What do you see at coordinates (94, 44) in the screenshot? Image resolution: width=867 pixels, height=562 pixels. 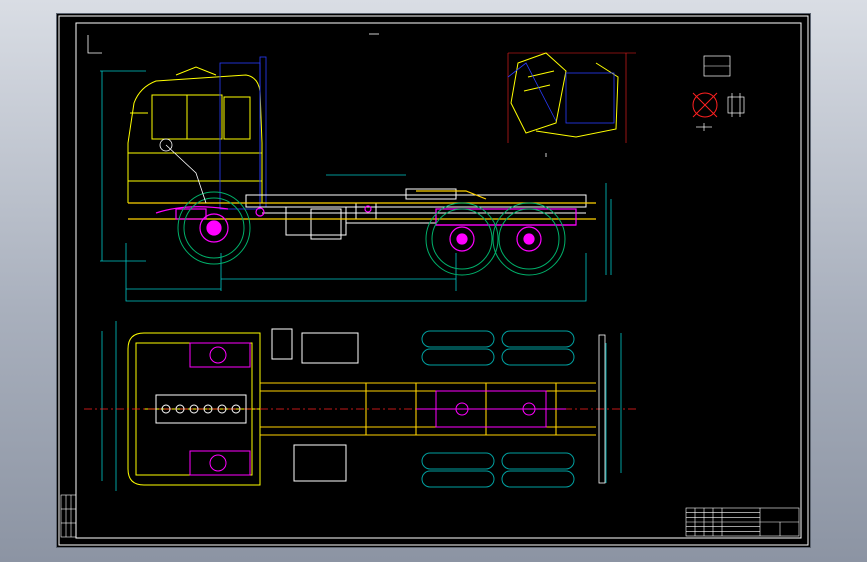 I see `corner-bracket-mark` at bounding box center [94, 44].